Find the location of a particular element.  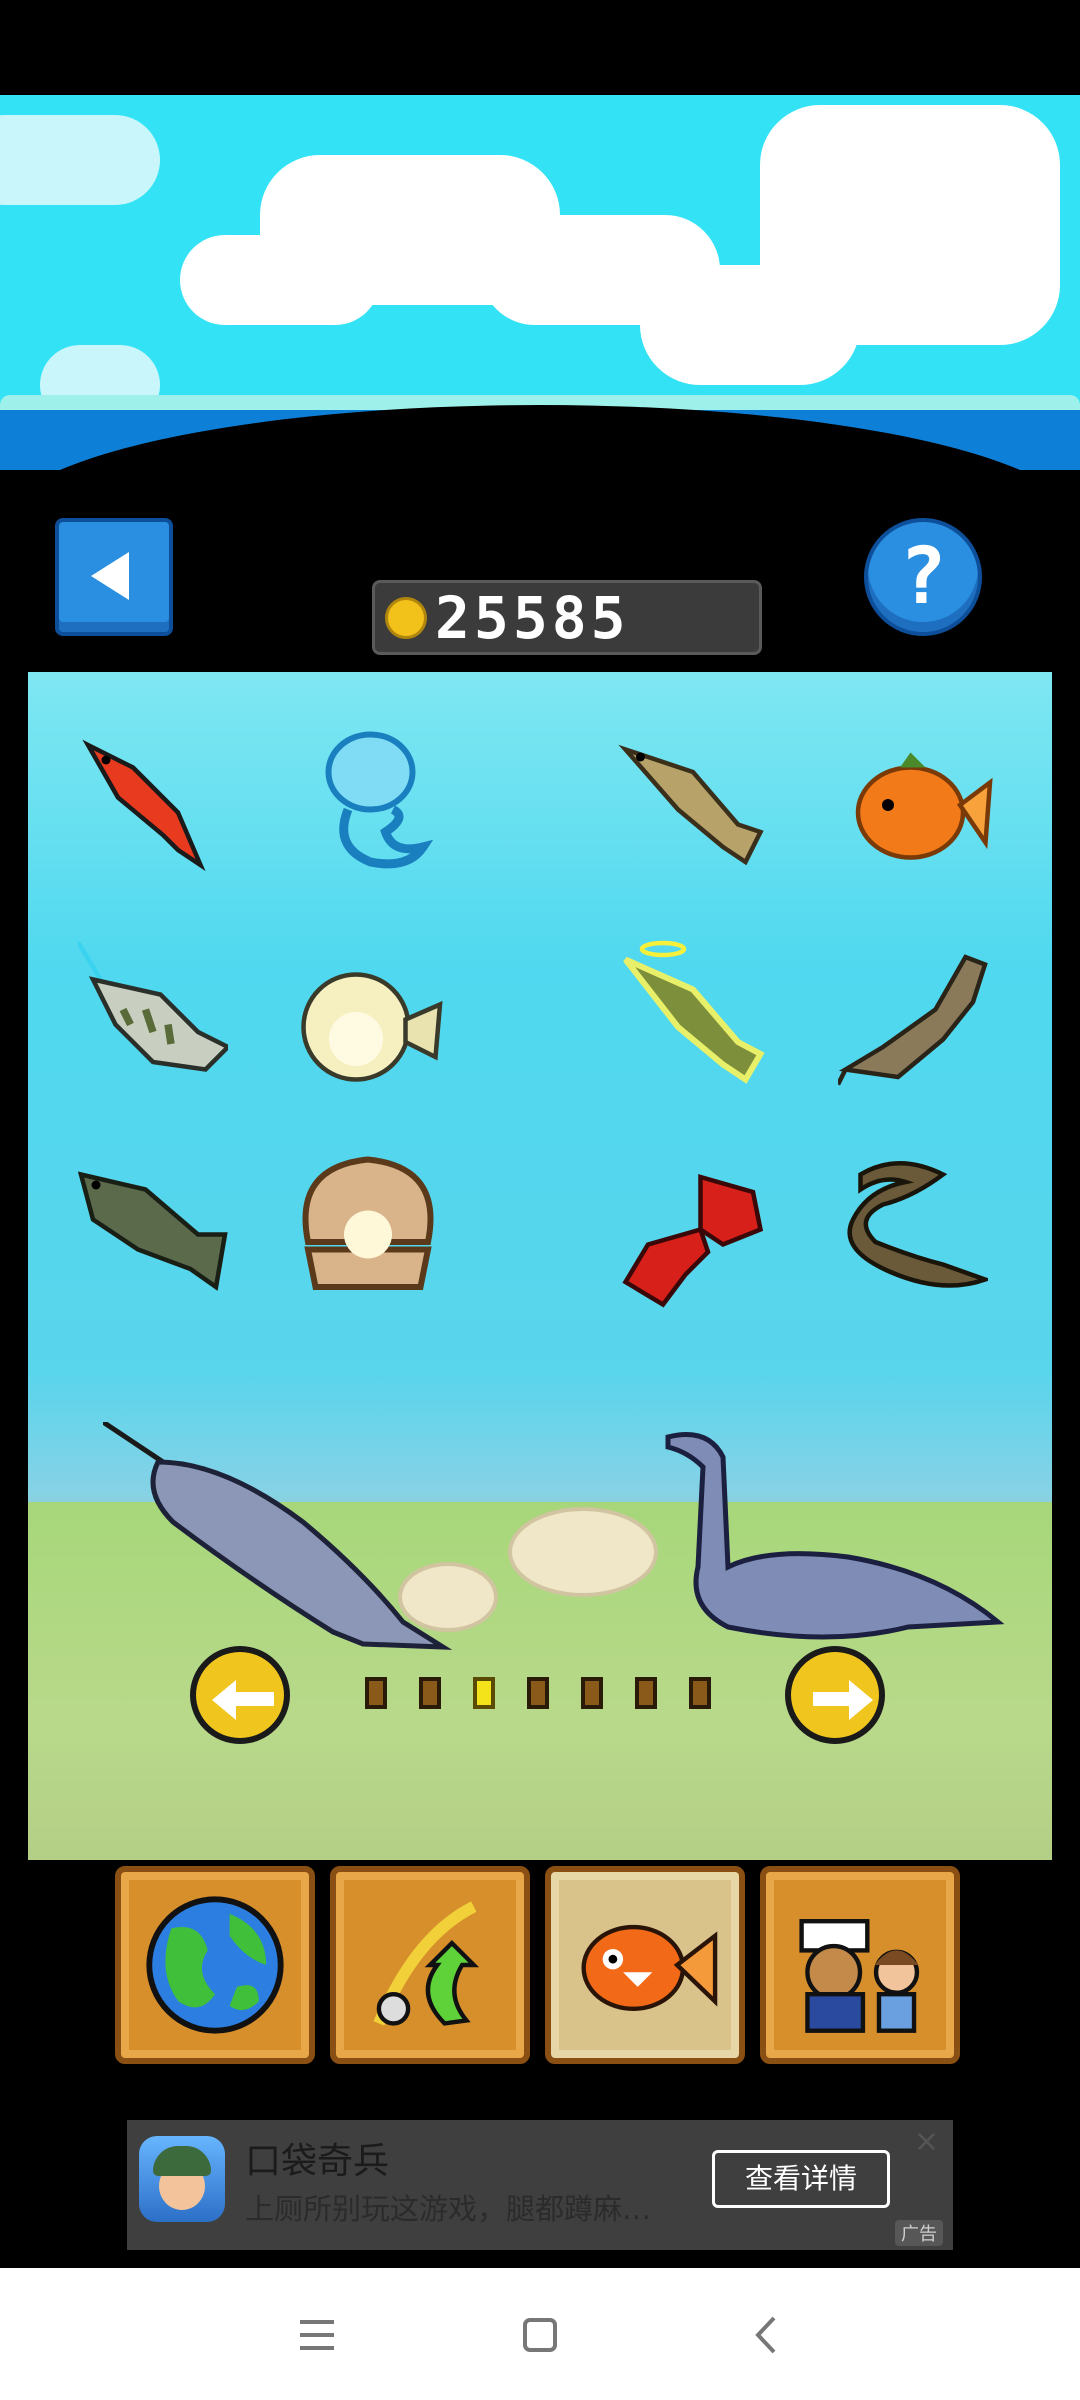

globe-icon is located at coordinates (215, 1965).